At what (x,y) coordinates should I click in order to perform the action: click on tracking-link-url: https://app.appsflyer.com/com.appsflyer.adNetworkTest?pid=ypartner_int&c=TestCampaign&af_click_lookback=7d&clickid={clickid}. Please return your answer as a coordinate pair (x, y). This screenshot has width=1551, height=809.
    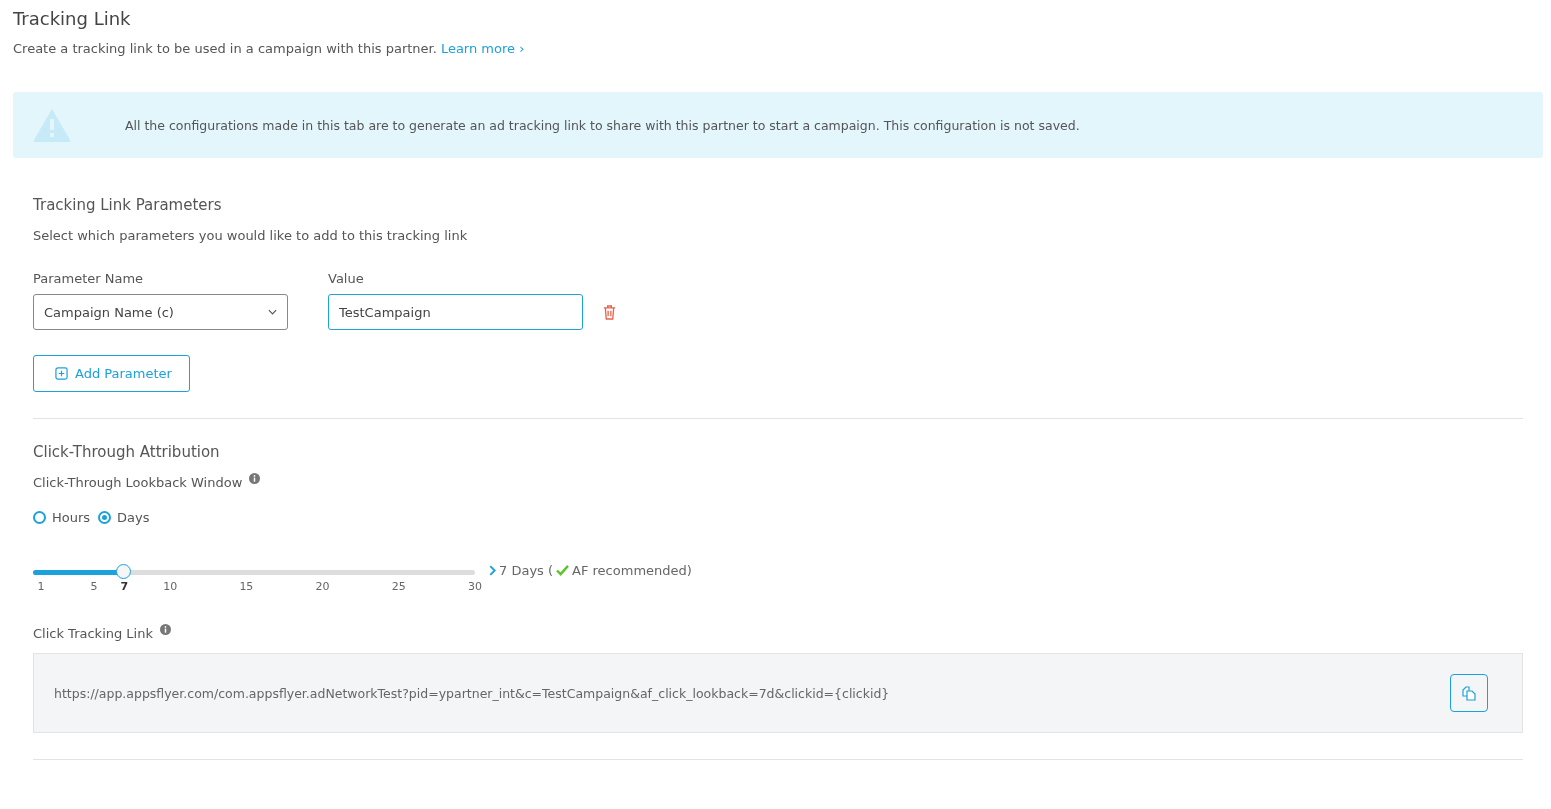
    Looking at the image, I should click on (472, 693).